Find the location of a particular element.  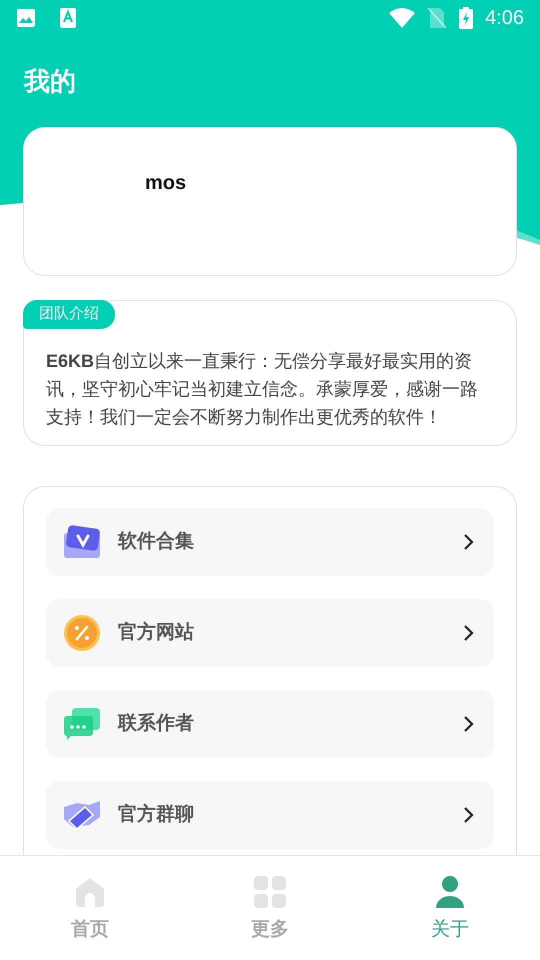

menu-label: 软件合集 is located at coordinates (156, 542).